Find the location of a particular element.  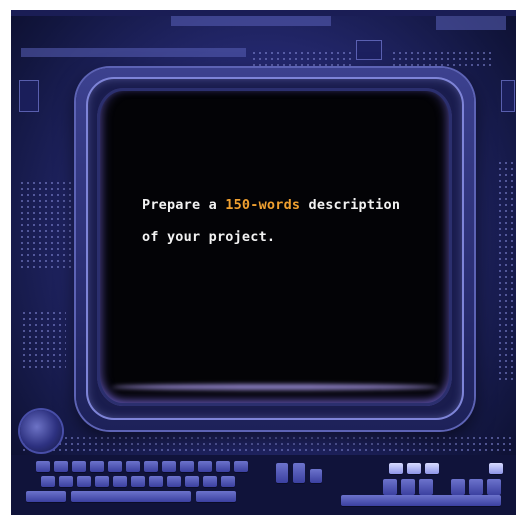

message-line-2: of your project. is located at coordinates (209, 237).